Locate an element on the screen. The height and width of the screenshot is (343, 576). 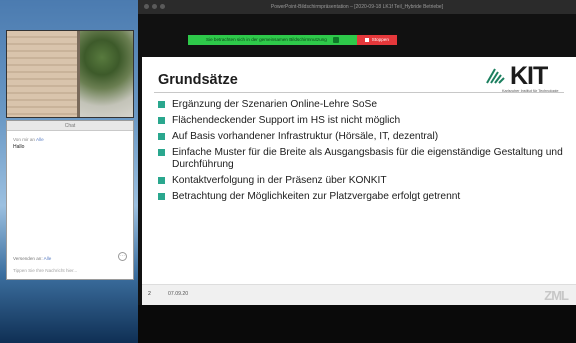
close-window-icon is located at coordinates (146, 6).